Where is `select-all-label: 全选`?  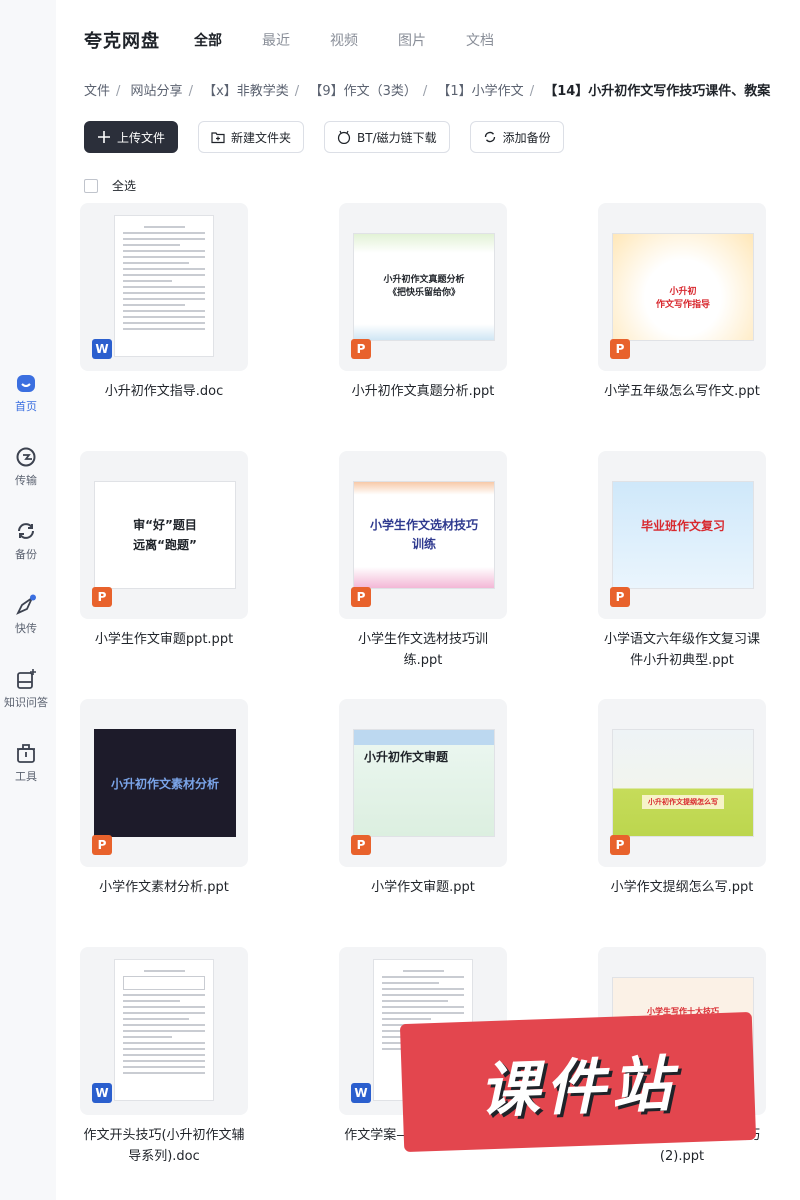 select-all-label: 全选 is located at coordinates (124, 186).